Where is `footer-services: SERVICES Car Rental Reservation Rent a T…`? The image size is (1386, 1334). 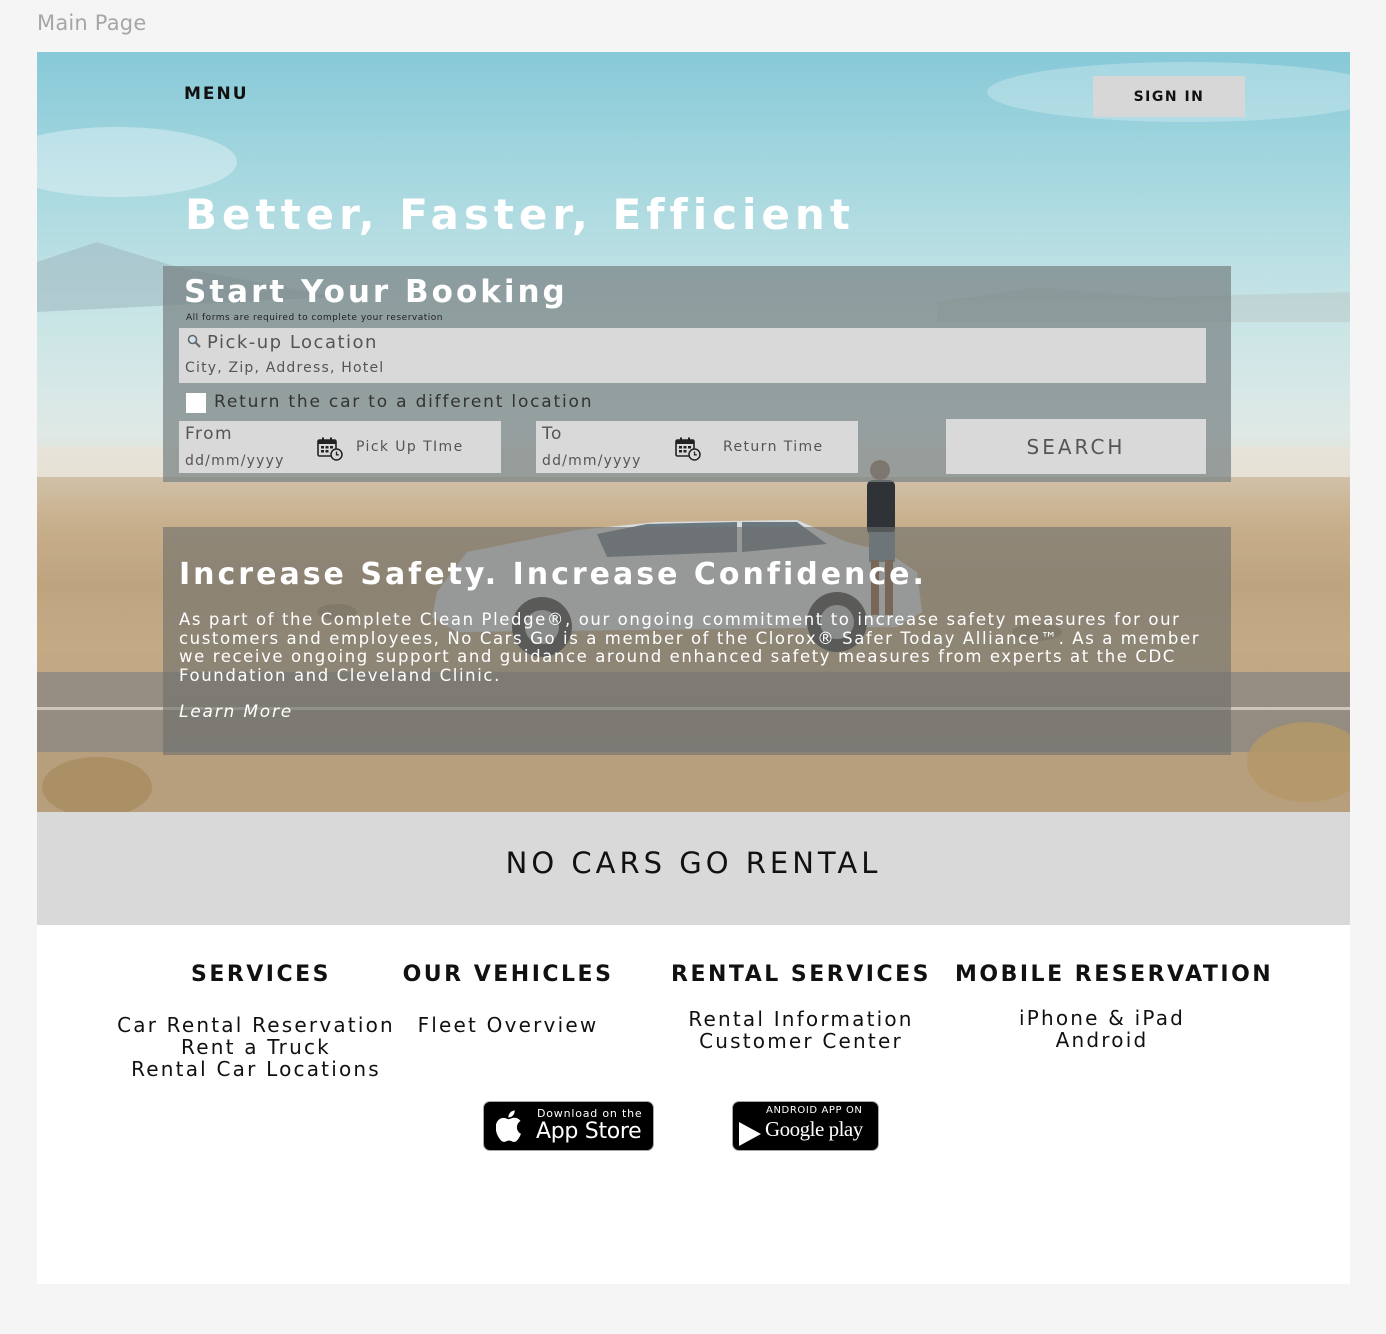 footer-services: SERVICES Car Rental Reservation Rent a T… is located at coordinates (256, 1021).